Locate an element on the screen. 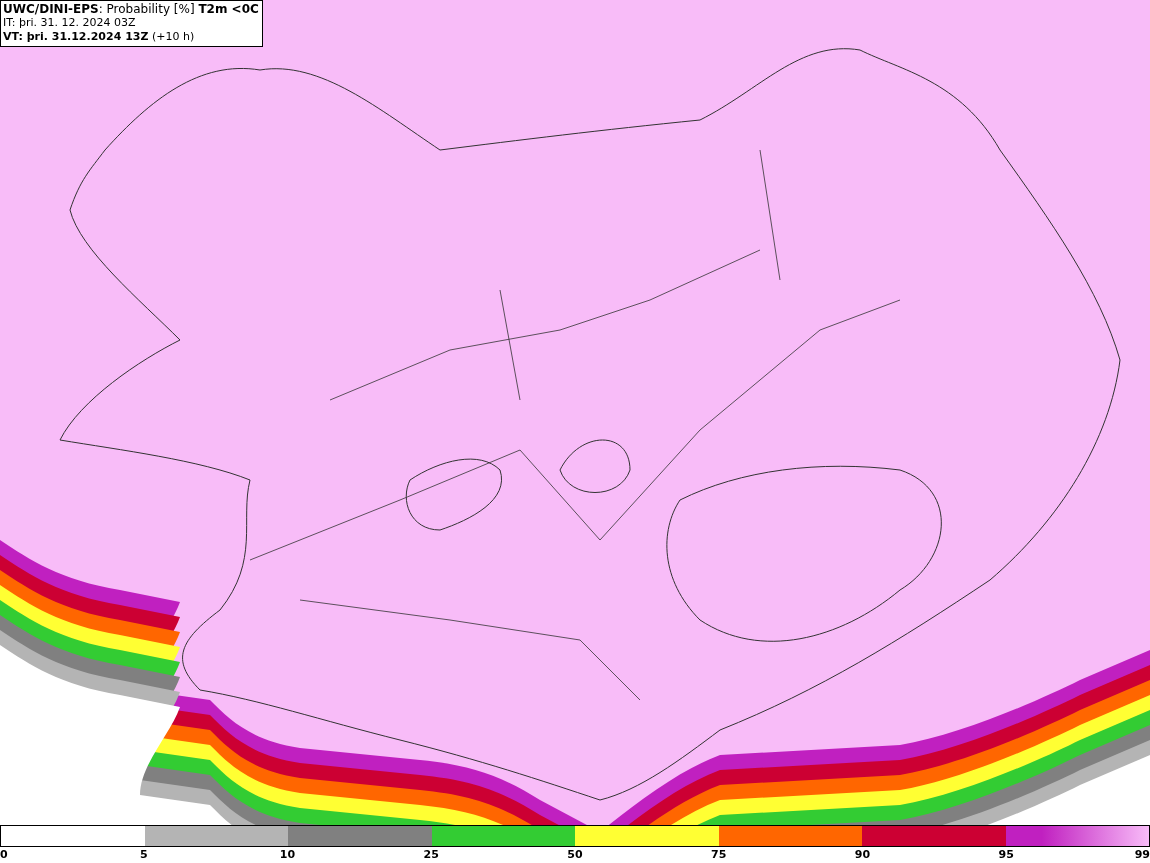 The width and height of the screenshot is (1150, 863). valid-time: VT: þri. 31.12.2024 13Z (+10 h) is located at coordinates (99, 37).